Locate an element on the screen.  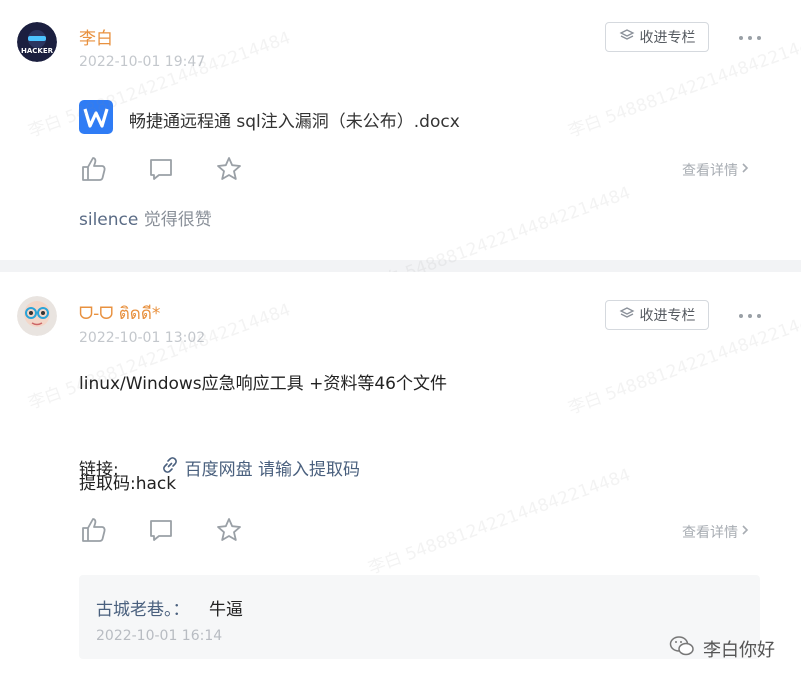
comment-item: 古城老巷。： 牛逼 2022-10-01 16:14 is located at coordinates (419, 617).